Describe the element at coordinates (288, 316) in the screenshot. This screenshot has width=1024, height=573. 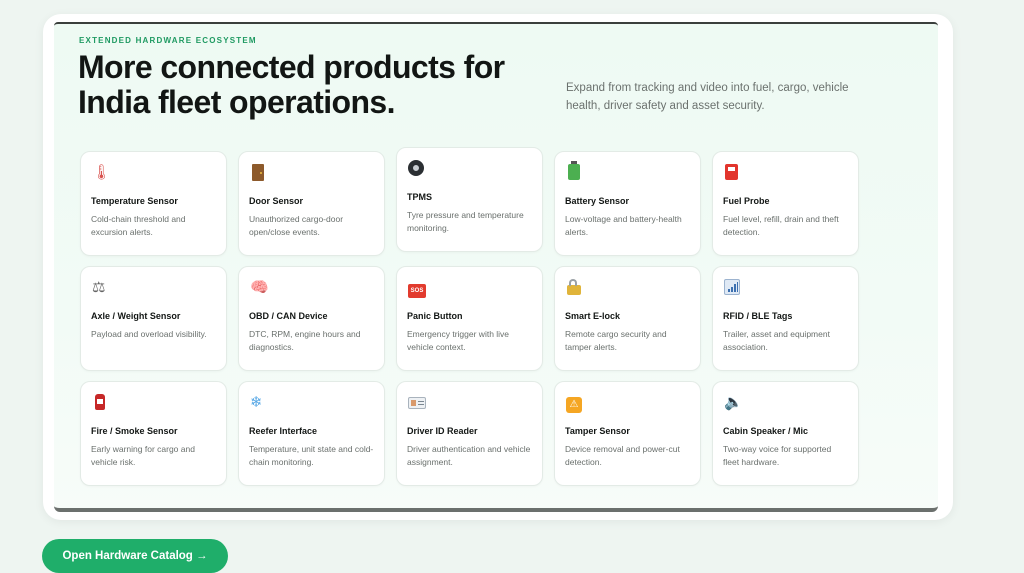
I see `product-title: OBD / CAN Device` at that location.